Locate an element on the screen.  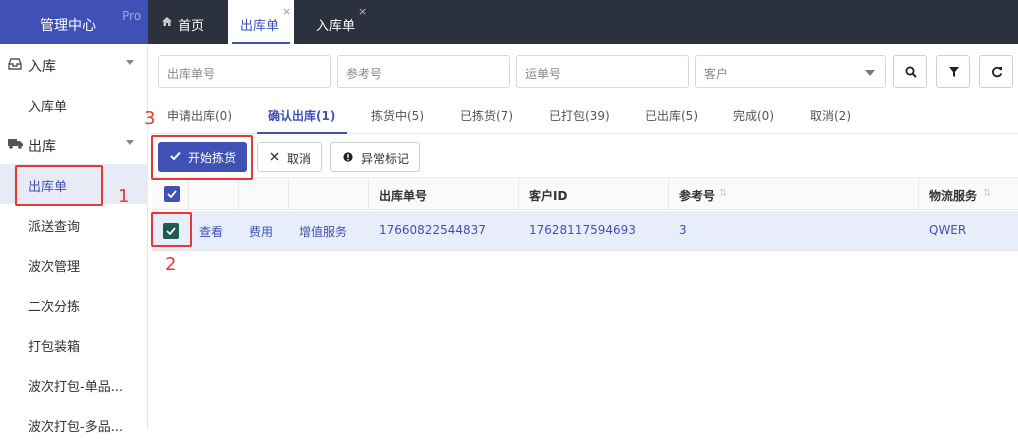
order-no-input: 出库单号 is located at coordinates (244, 71).